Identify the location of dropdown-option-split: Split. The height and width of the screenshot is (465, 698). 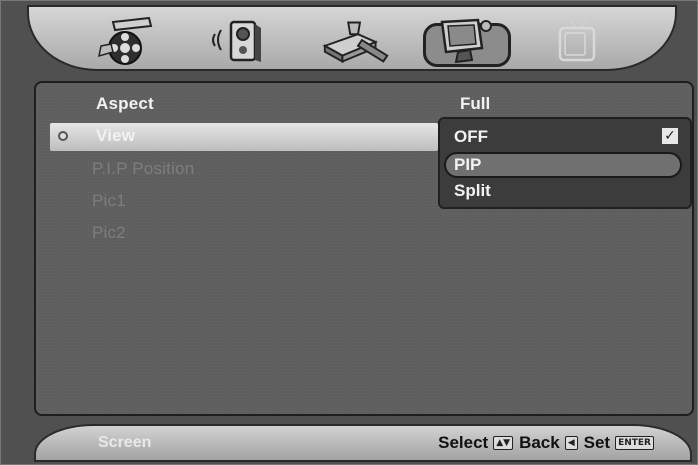
(472, 191).